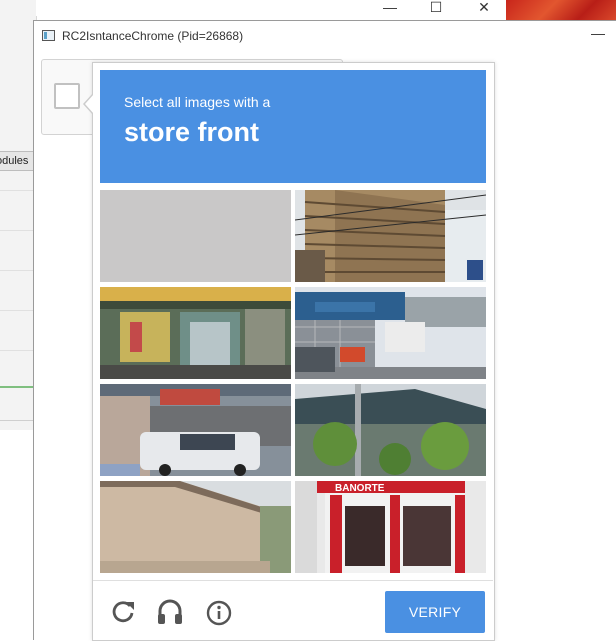 The width and height of the screenshot is (616, 641). Describe the element at coordinates (598, 33) in the screenshot. I see `minimize-button: —` at that location.